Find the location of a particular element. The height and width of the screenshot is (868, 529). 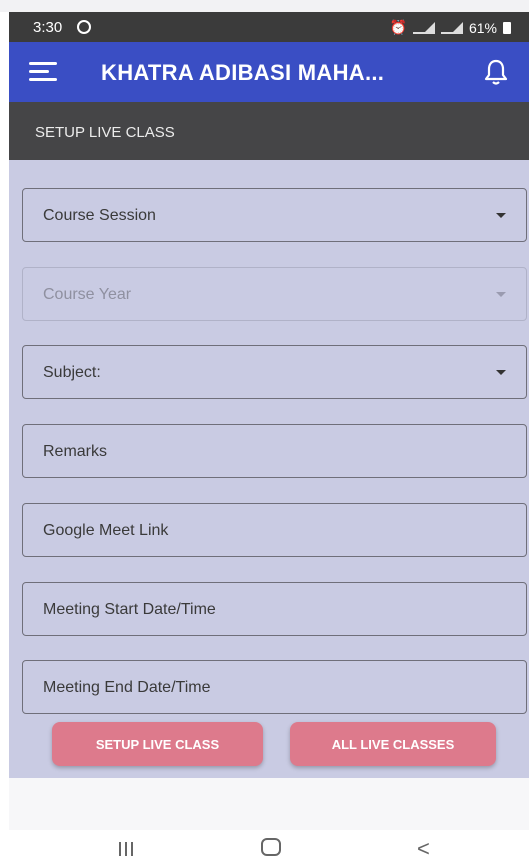

battery-icon is located at coordinates (507, 27).